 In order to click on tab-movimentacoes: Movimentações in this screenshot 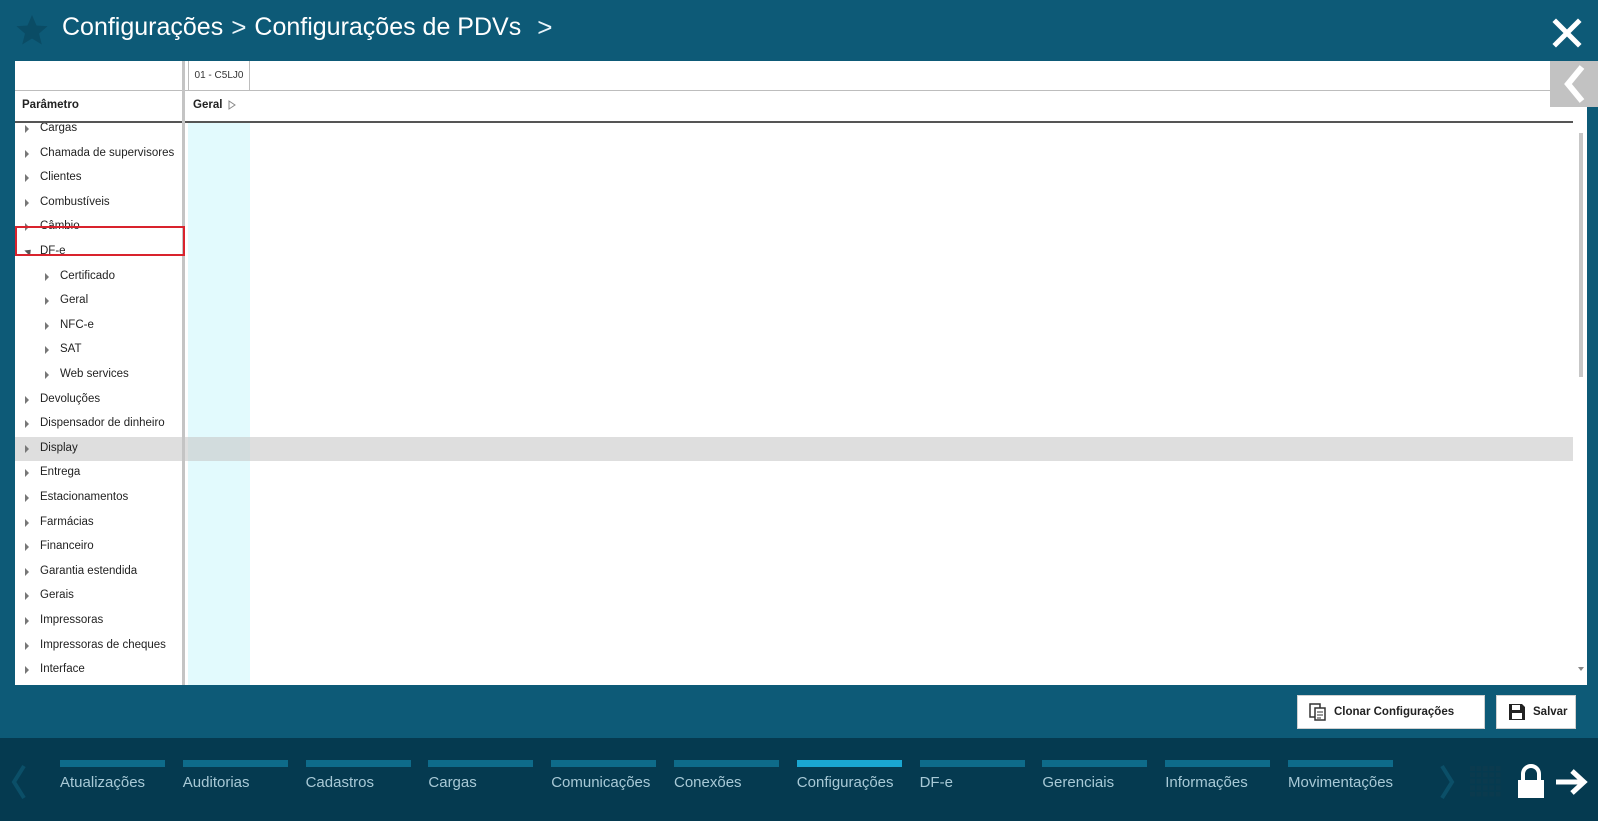, I will do `click(1340, 785)`.